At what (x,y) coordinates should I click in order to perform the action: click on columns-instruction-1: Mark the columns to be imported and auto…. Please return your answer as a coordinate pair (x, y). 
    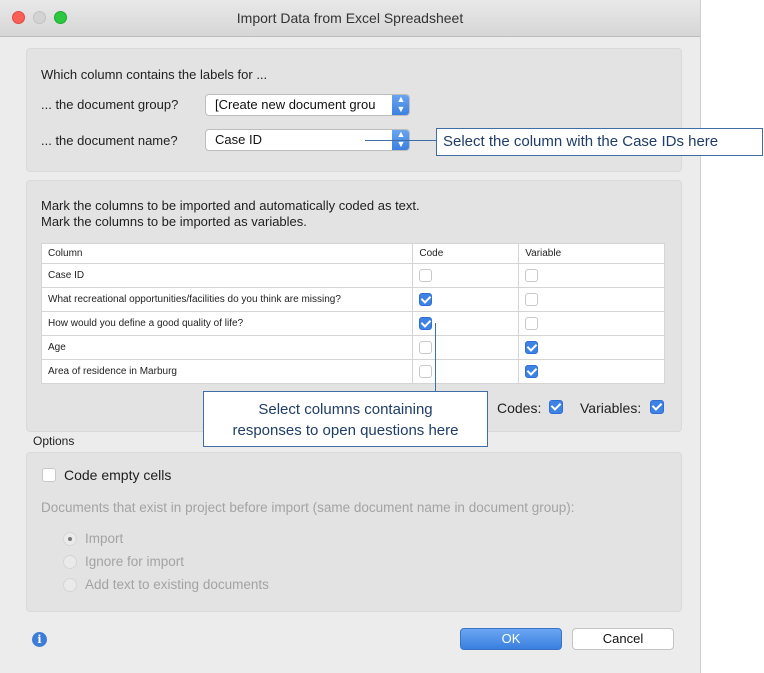
    Looking at the image, I should click on (230, 205).